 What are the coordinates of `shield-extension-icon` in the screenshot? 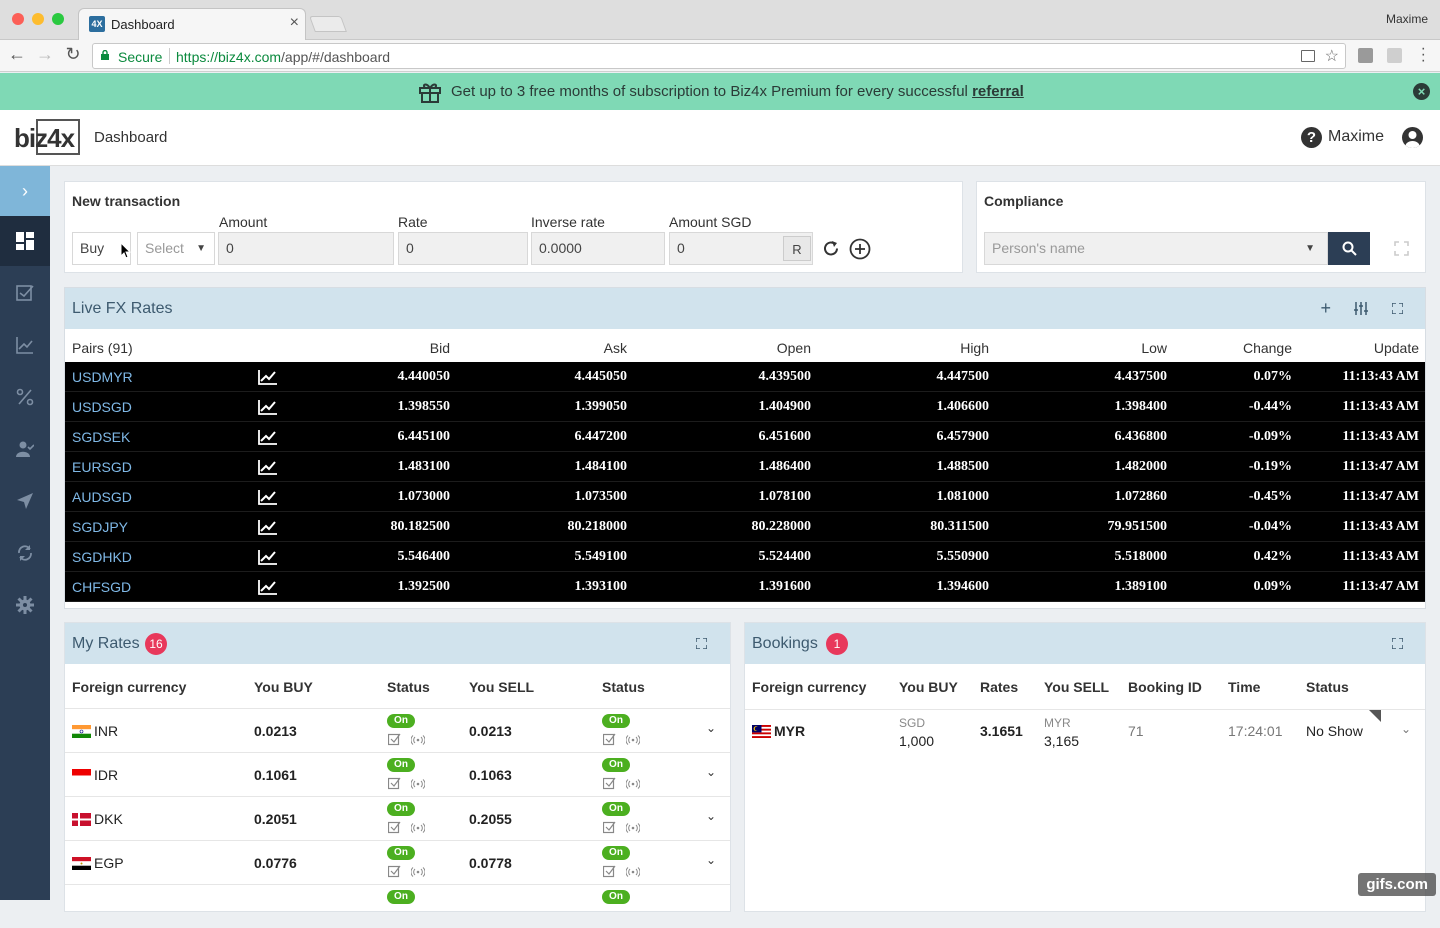 It's located at (1394, 55).